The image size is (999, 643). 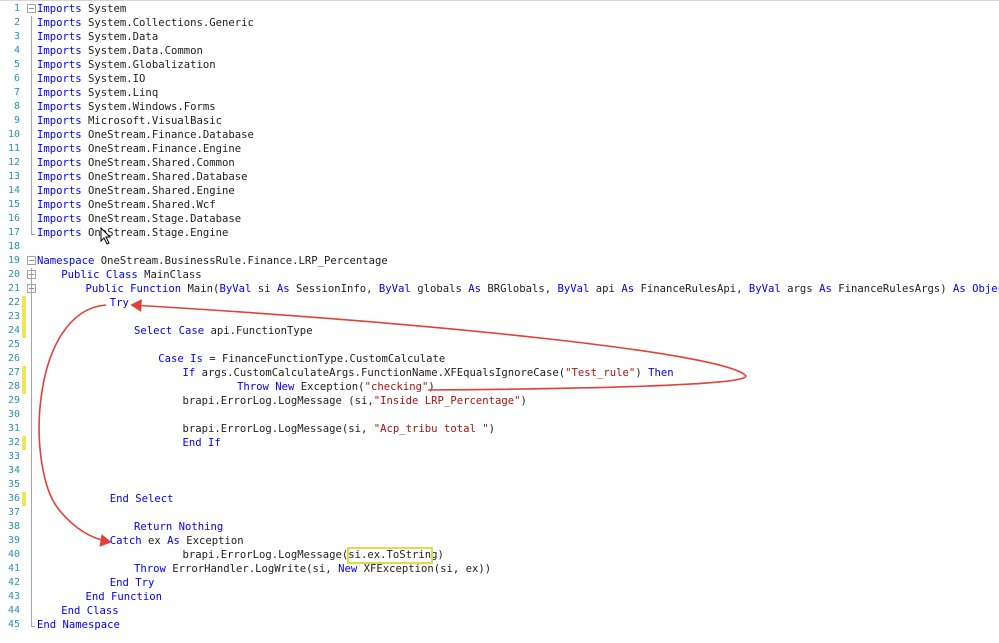 I want to click on arrow-try-to-catch, so click(x=75, y=425).